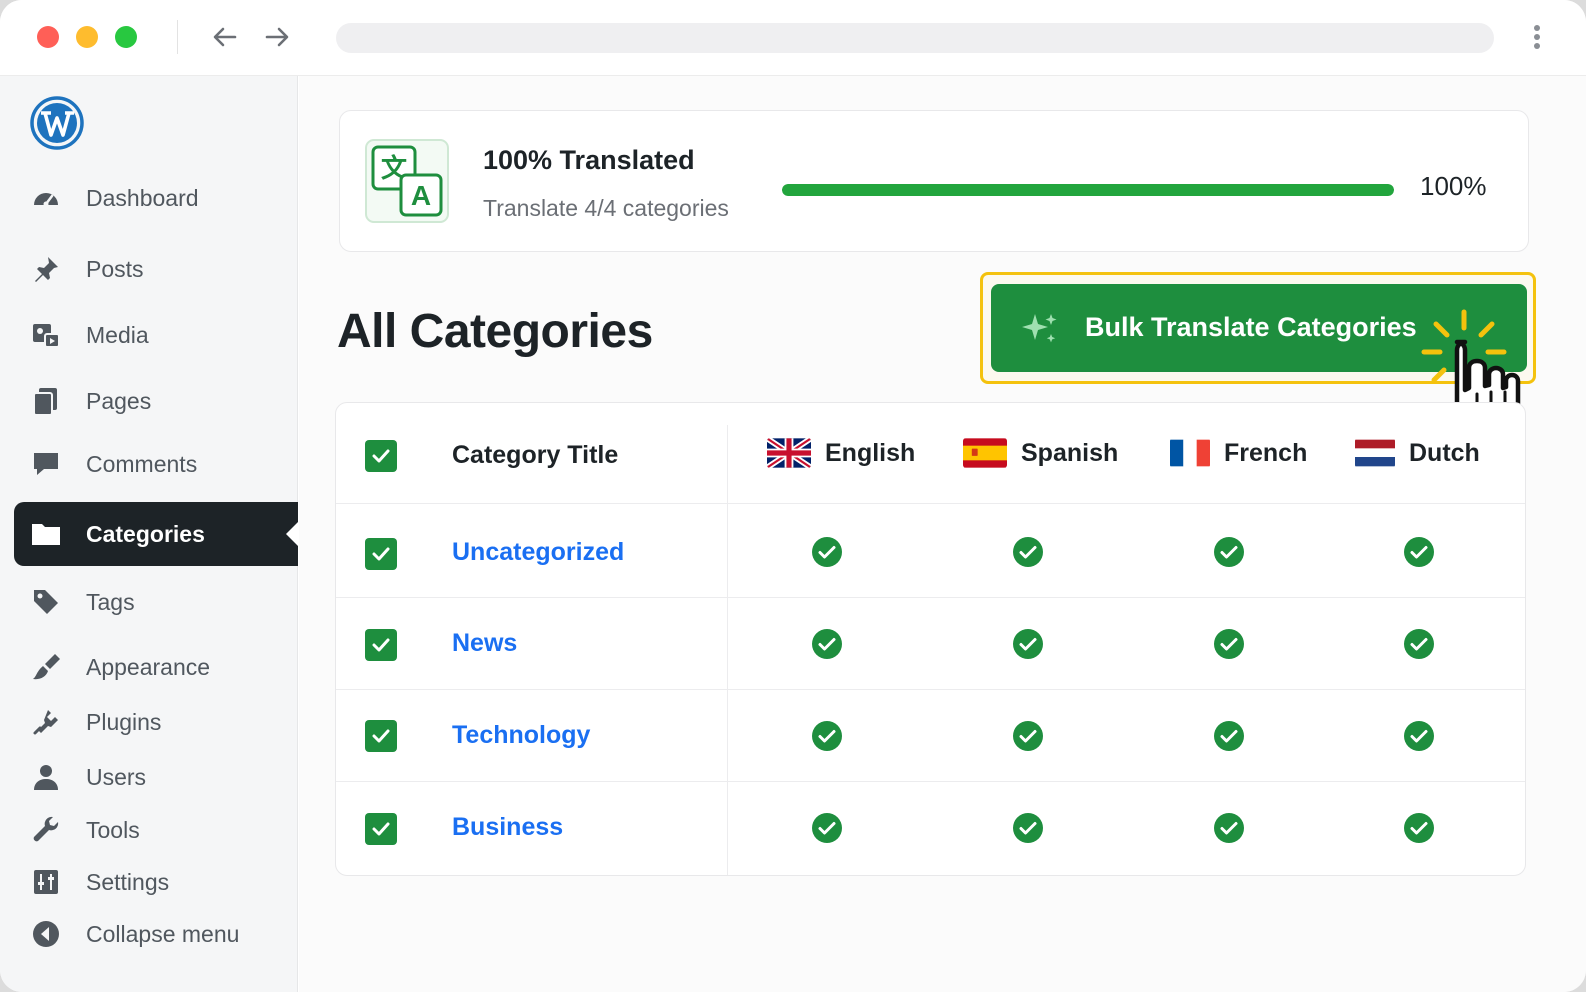  Describe the element at coordinates (113, 829) in the screenshot. I see `sidebar-item-label: Tools` at that location.